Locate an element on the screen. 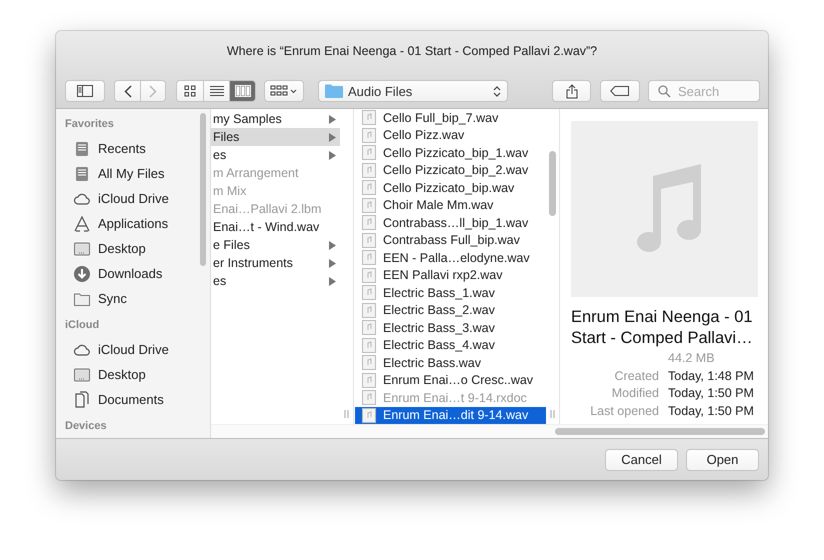 This screenshot has width=824, height=560. file-row: EEN Pallavi rxp2.wav is located at coordinates (450, 275).